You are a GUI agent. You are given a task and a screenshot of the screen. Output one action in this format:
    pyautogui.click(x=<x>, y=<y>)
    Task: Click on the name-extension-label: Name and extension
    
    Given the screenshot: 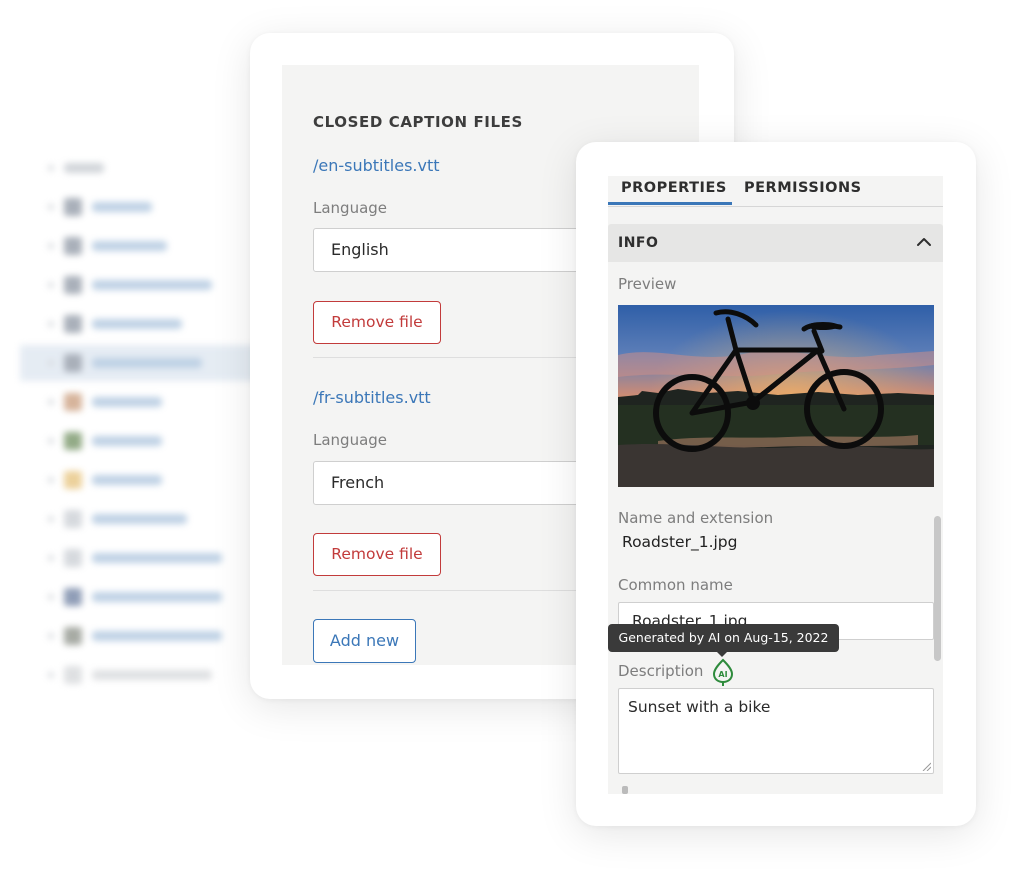 What is the action you would take?
    pyautogui.click(x=696, y=518)
    